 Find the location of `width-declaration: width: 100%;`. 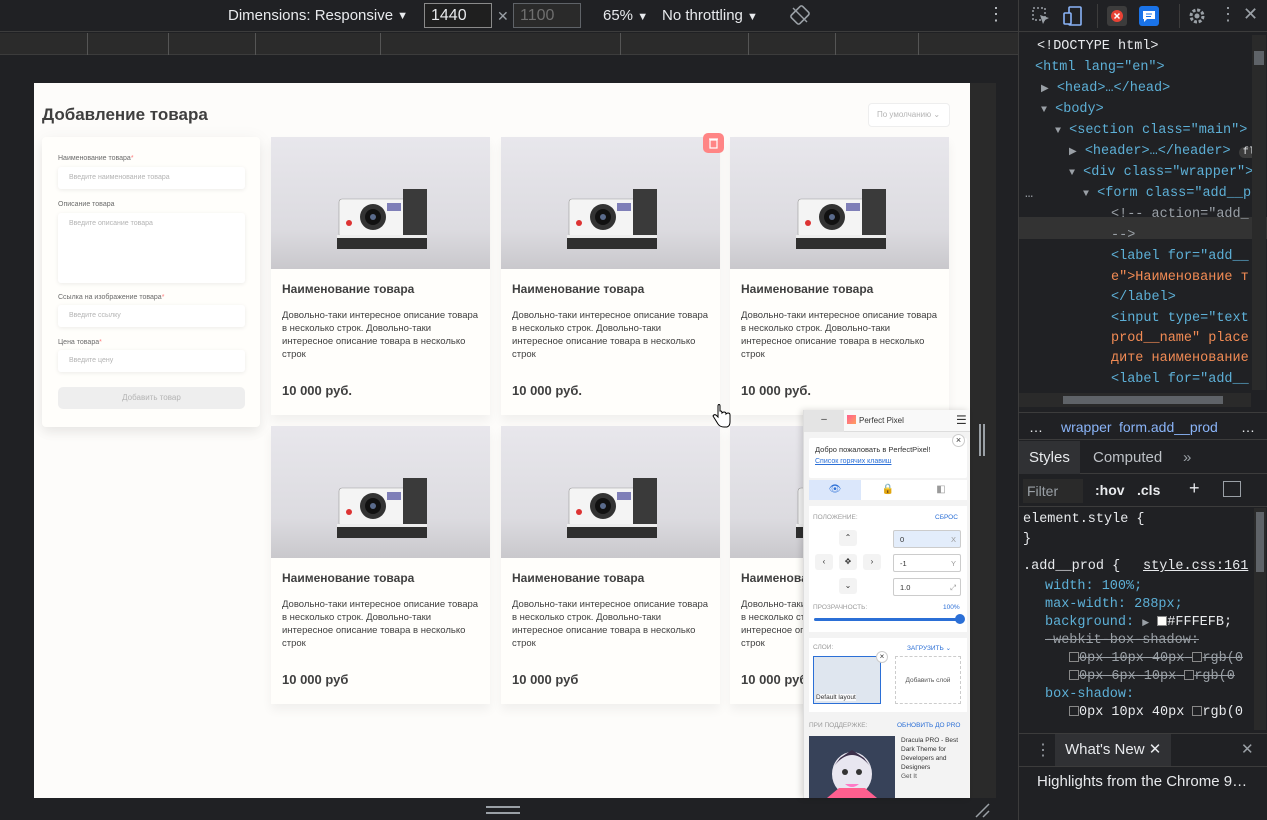

width-declaration: width: 100%; is located at coordinates (1093, 586).